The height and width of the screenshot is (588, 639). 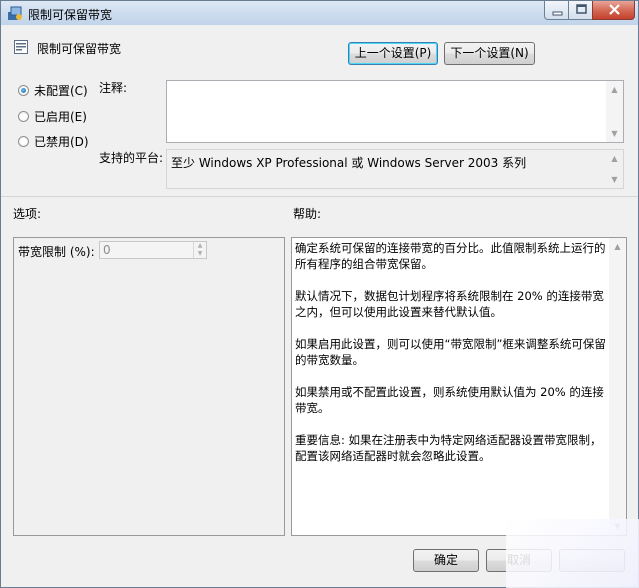 What do you see at coordinates (319, 196) in the screenshot?
I see `section-divider` at bounding box center [319, 196].